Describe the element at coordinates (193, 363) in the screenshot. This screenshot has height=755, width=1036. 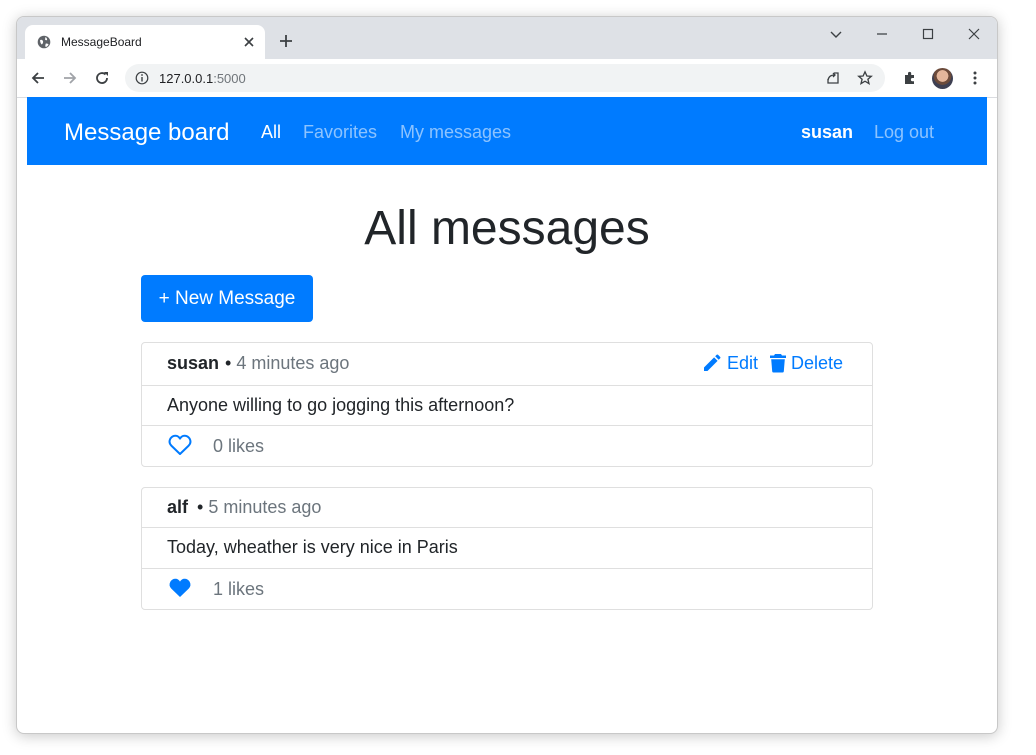
I see `message-author: susan` at that location.